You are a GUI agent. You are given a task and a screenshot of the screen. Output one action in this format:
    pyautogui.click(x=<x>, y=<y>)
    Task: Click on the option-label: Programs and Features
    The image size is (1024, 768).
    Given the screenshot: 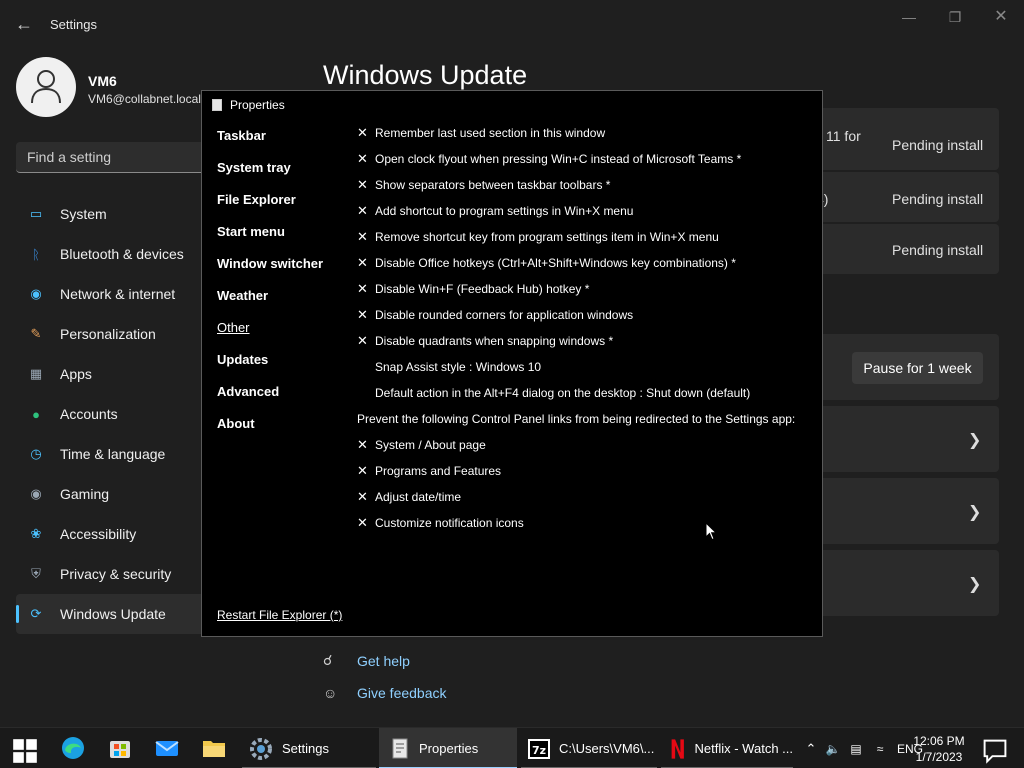 What is the action you would take?
    pyautogui.click(x=438, y=471)
    